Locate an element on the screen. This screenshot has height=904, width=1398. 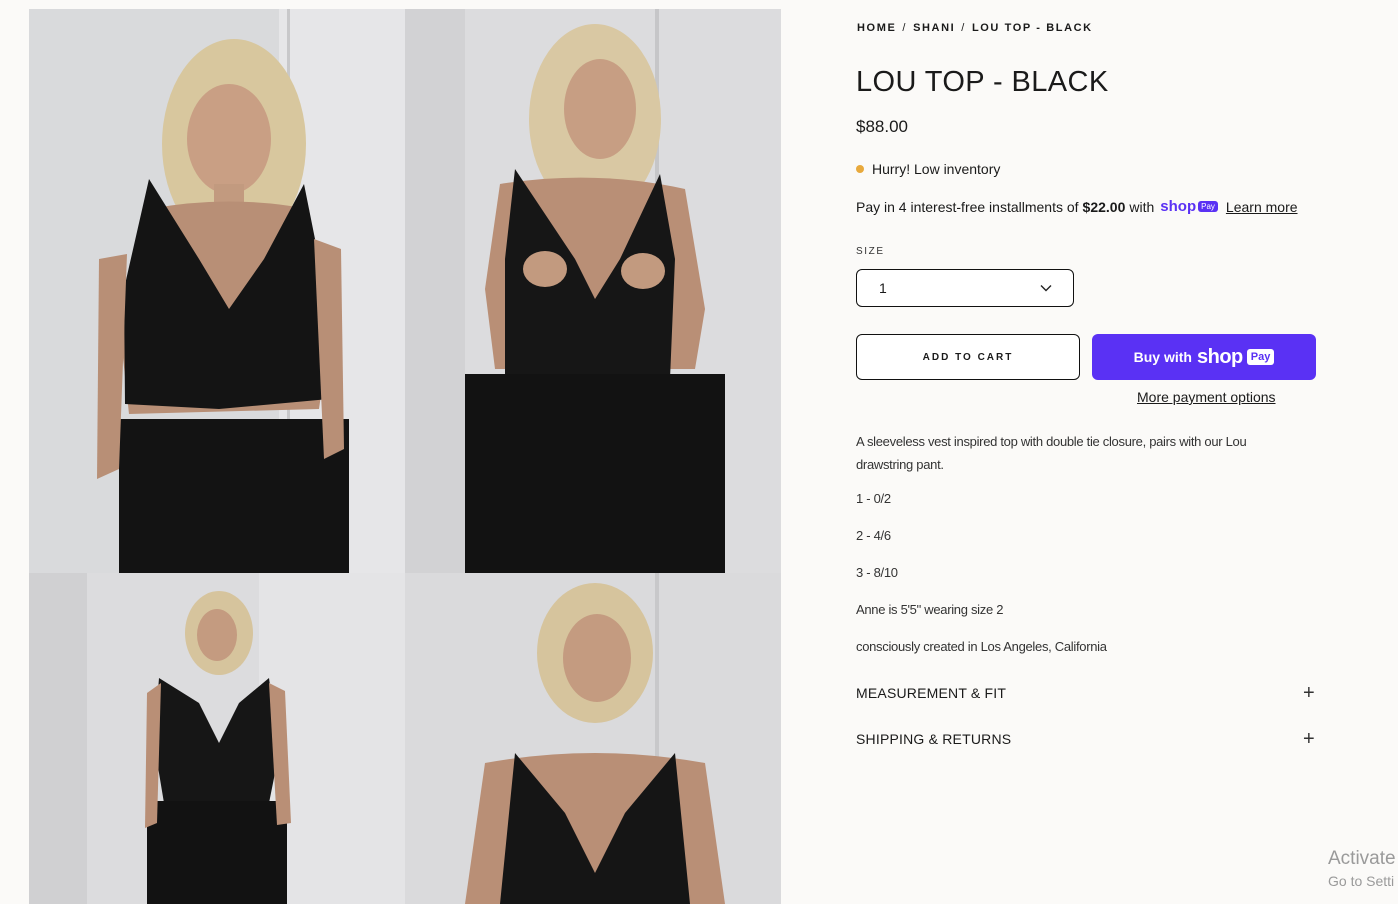
shop-pay-badge: Pay is located at coordinates (1208, 206).